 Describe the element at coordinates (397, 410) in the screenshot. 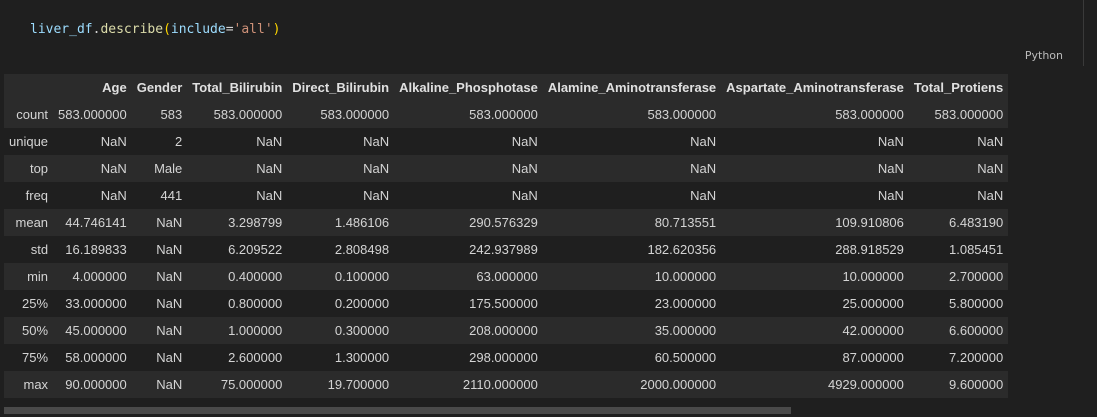

I see `horizontal-scrollbar-thumb` at that location.